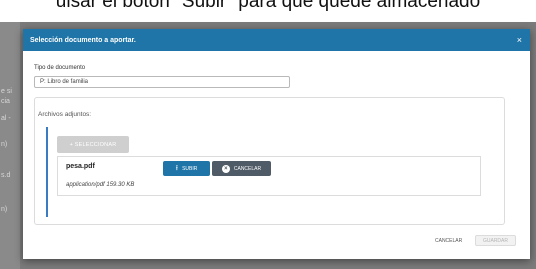  What do you see at coordinates (100, 185) in the screenshot?
I see `file-meta: application/pdf 159.30 KB` at bounding box center [100, 185].